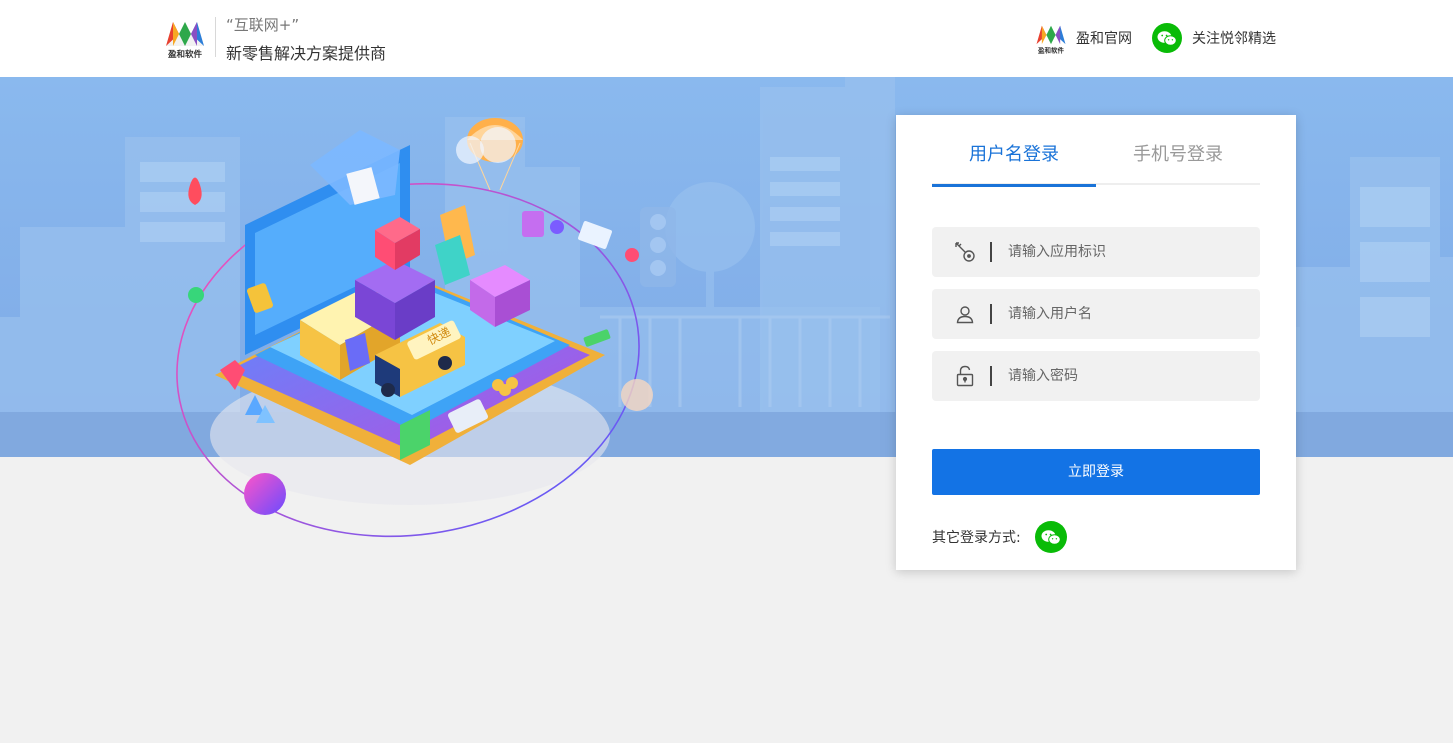  What do you see at coordinates (1050, 537) in the screenshot?
I see `wechat-login-icon` at bounding box center [1050, 537].